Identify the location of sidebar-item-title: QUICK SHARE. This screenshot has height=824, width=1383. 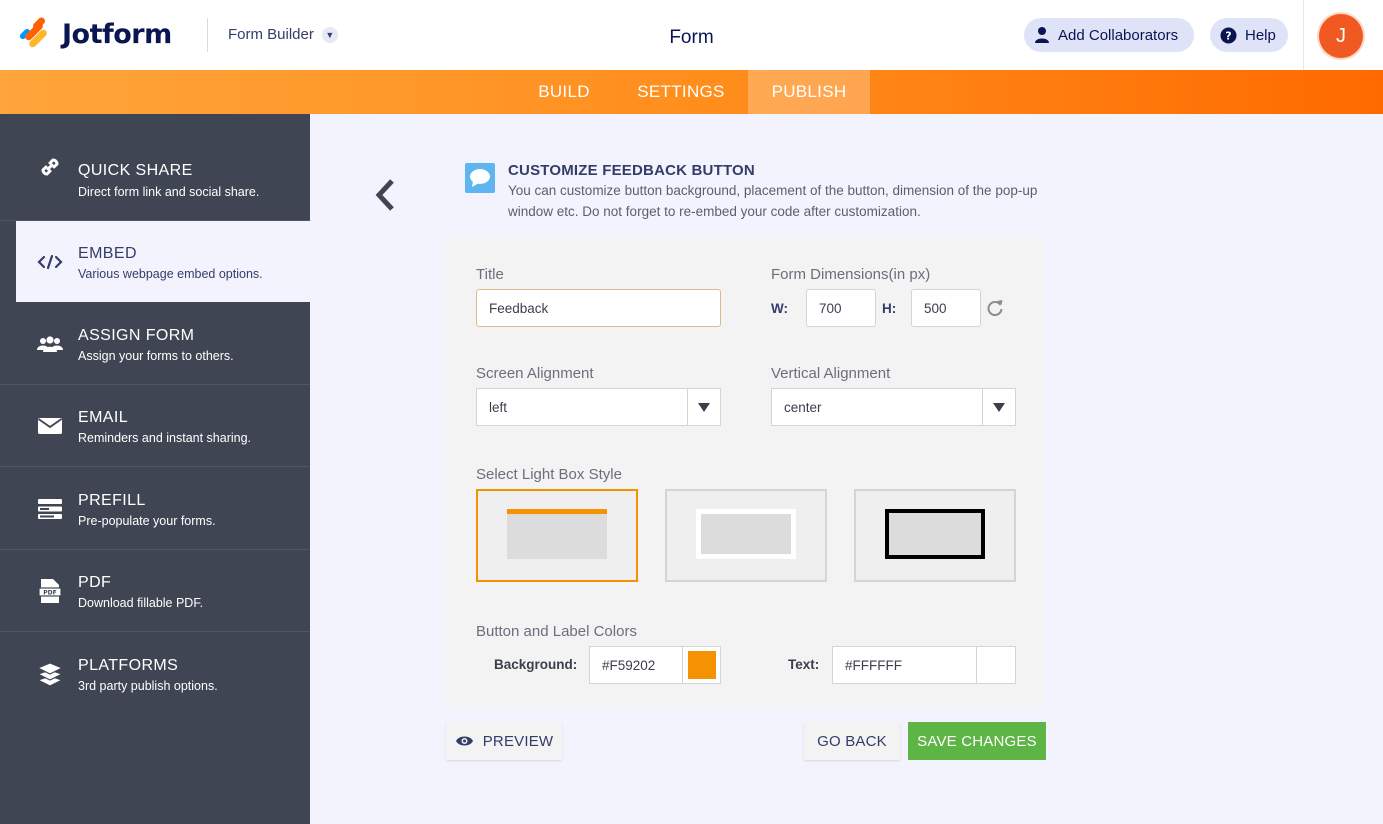
(135, 170).